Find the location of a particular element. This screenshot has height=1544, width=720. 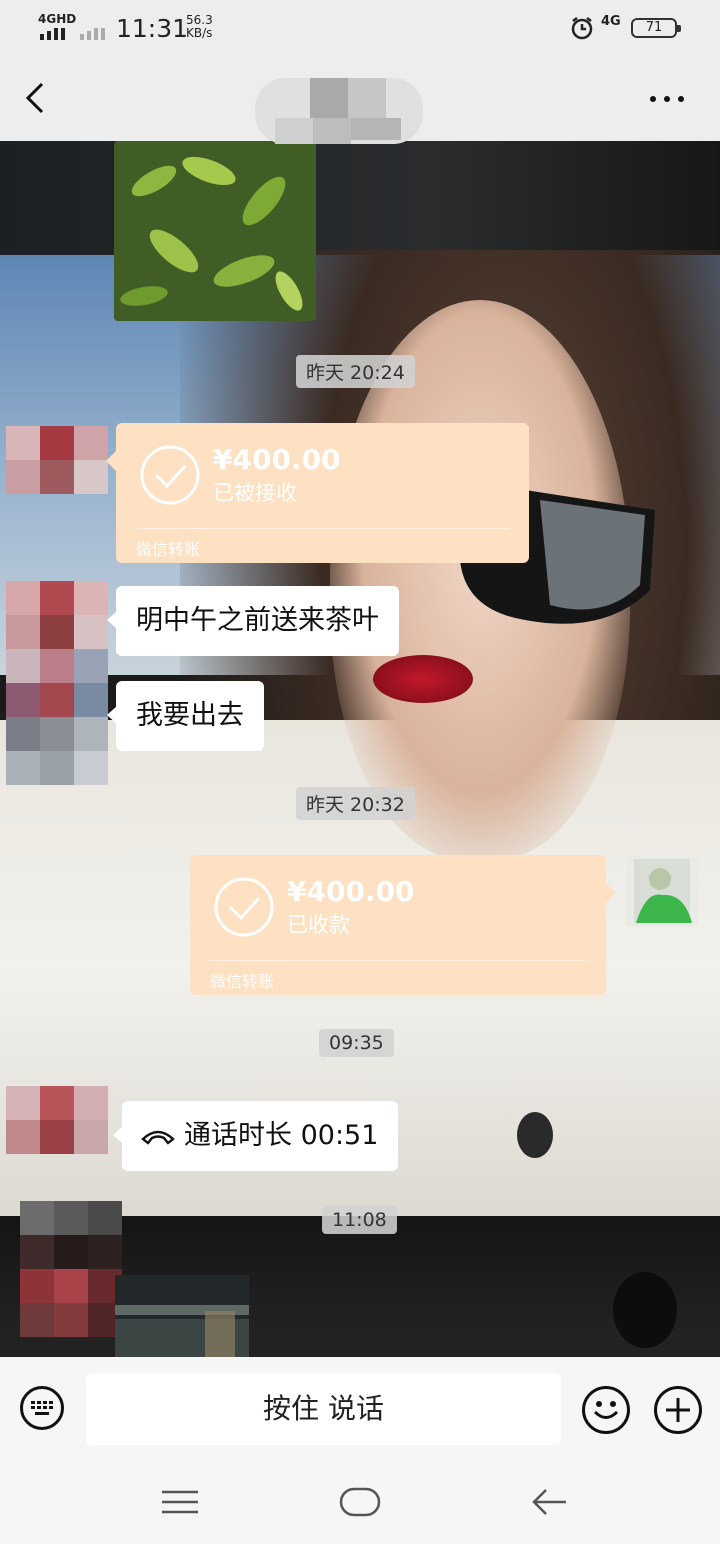

more-dots-icon is located at coordinates (667, 99).